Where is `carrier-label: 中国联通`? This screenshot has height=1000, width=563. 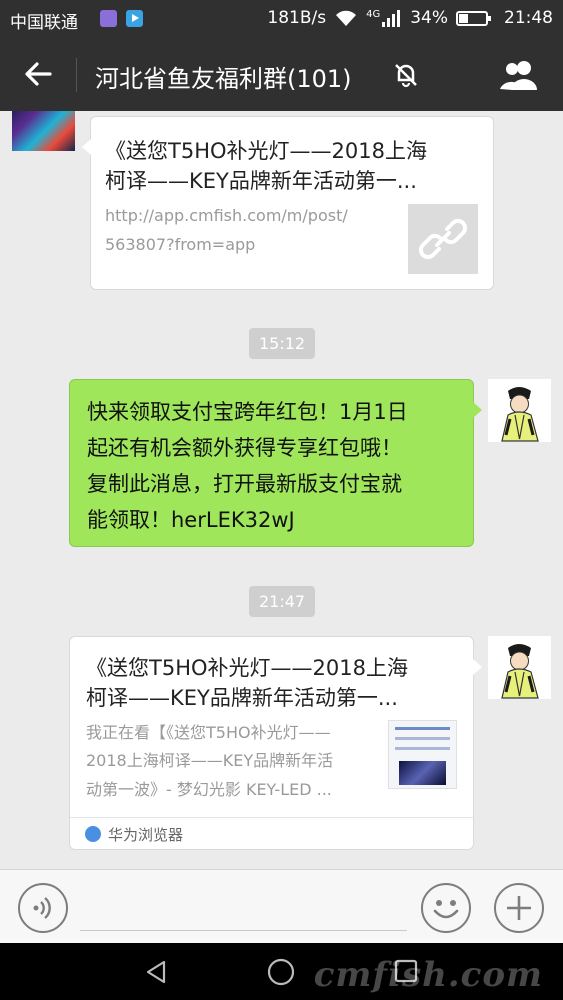
carrier-label: 中国联通 is located at coordinates (44, 23).